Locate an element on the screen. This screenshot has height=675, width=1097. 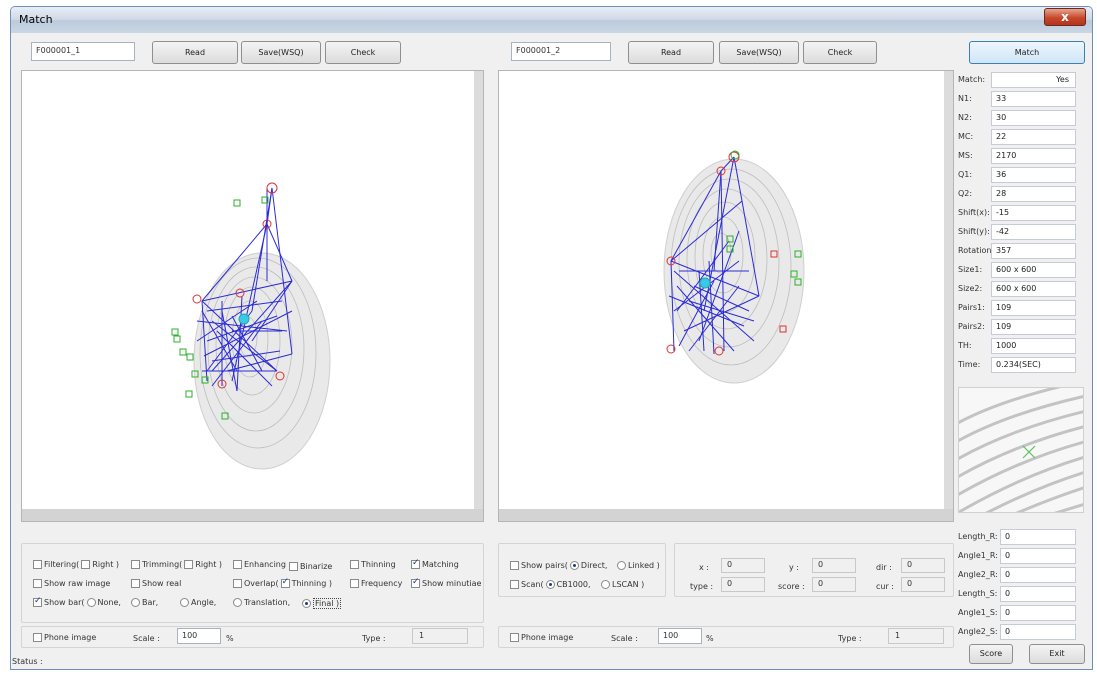
result-value: -42 is located at coordinates (1033, 232).